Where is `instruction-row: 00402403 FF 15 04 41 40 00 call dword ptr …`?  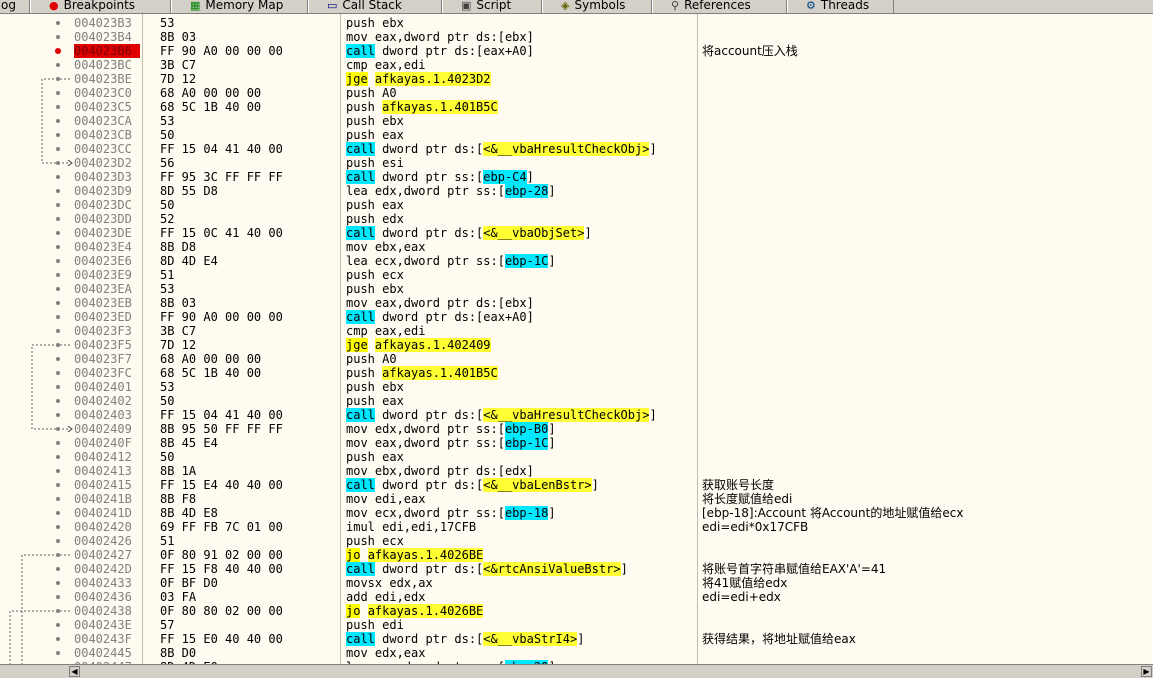
instruction-row: 00402403 FF 15 04 41 40 00 call dword ptr … is located at coordinates (576, 415).